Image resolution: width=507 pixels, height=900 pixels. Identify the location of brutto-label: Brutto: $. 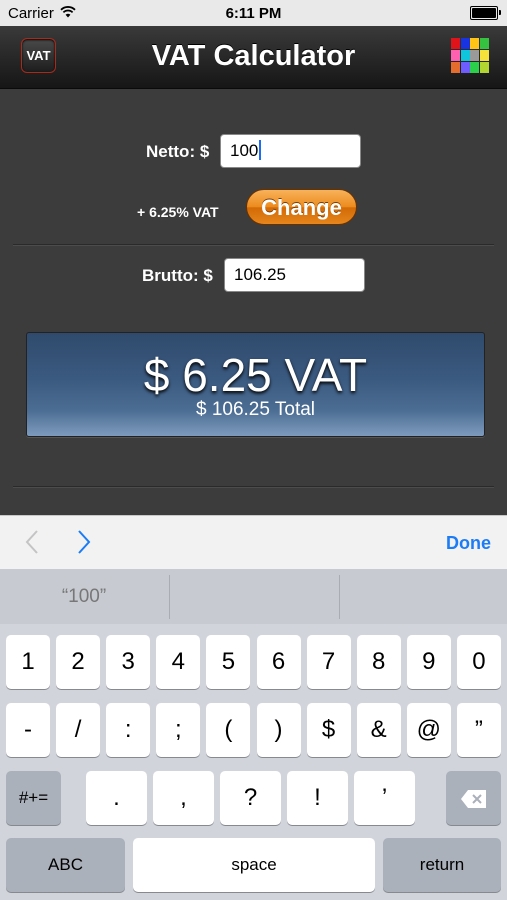
(177, 275).